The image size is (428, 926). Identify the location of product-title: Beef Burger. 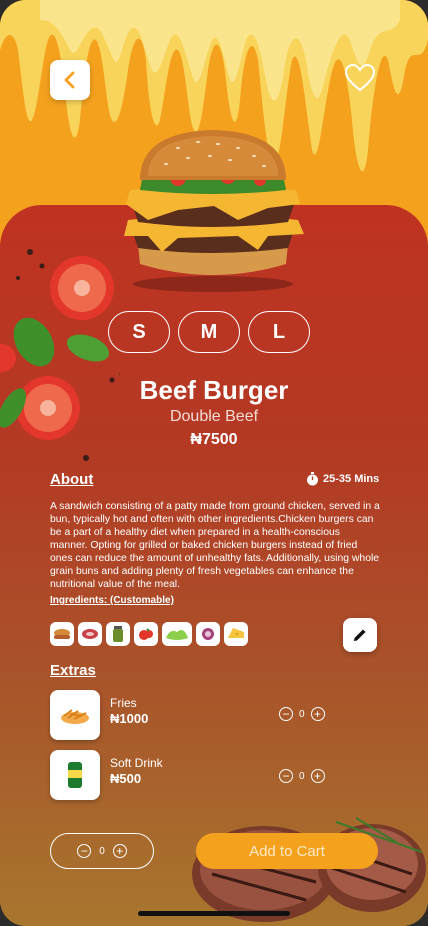
(214, 390).